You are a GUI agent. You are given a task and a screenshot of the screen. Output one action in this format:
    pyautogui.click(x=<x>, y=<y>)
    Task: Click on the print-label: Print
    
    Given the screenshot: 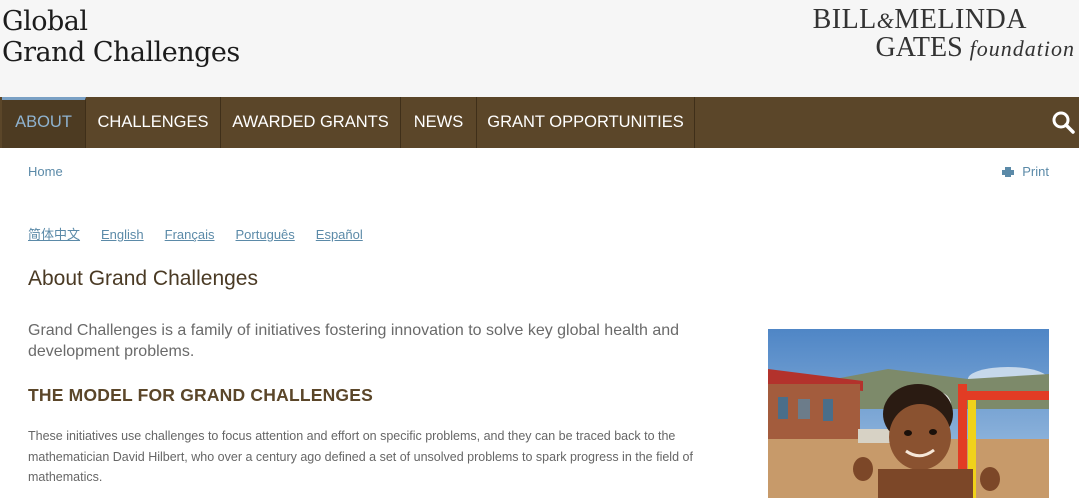 What is the action you would take?
    pyautogui.click(x=1035, y=171)
    